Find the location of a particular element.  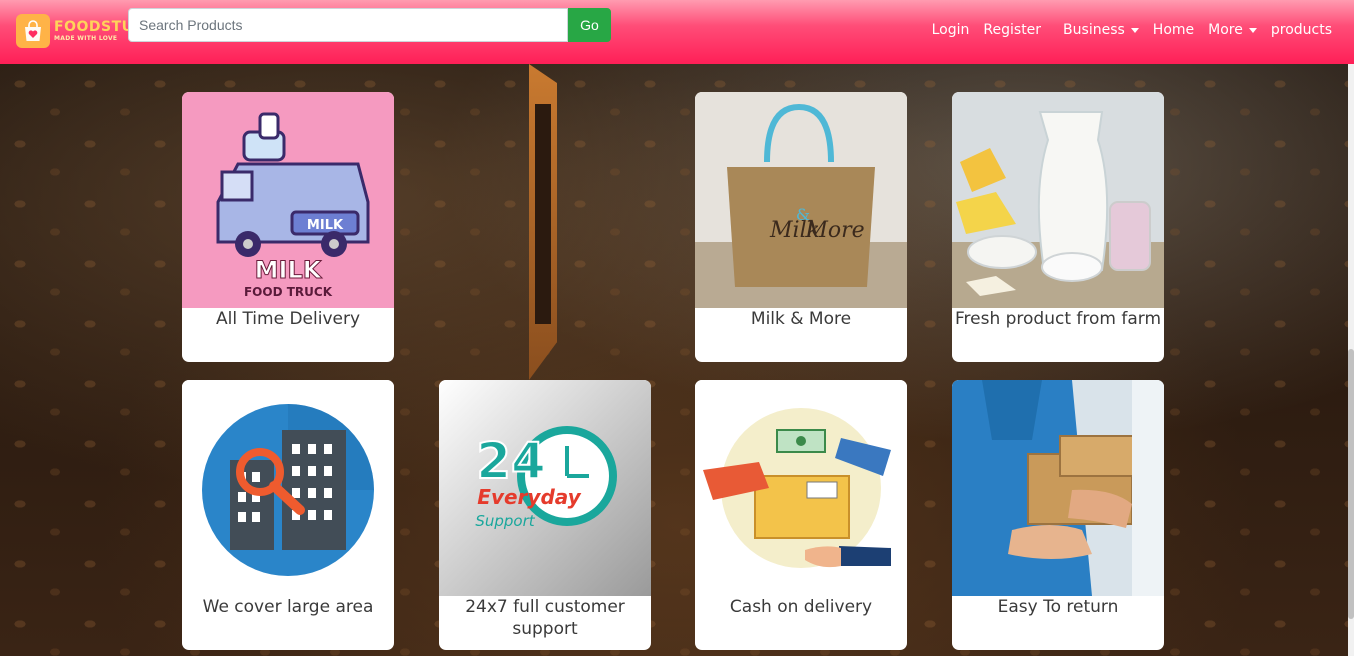

card-title: Cash on delivery is located at coordinates (801, 607).